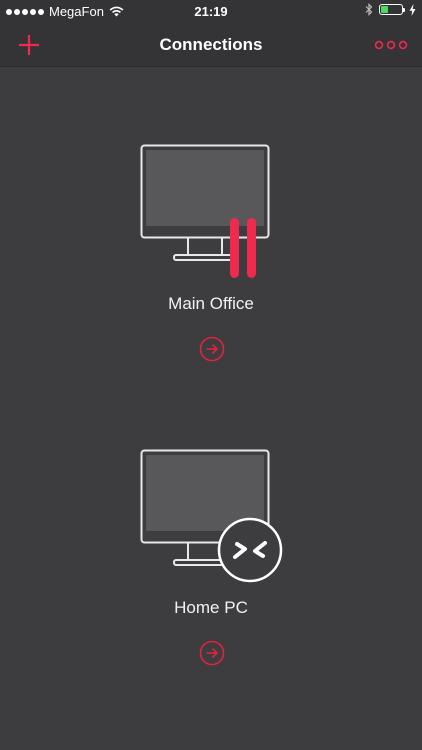 This screenshot has width=422, height=750. What do you see at coordinates (412, 9) in the screenshot?
I see `charging-bolt-icon` at bounding box center [412, 9].